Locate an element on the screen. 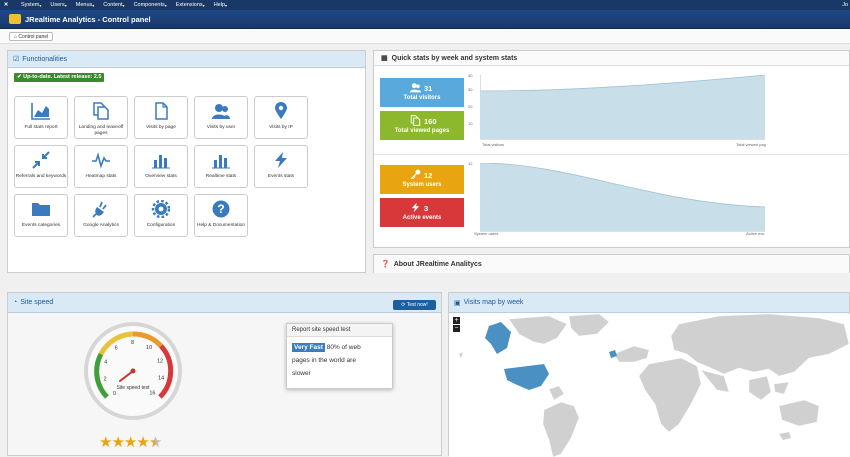  folder-icon is located at coordinates (41, 209).